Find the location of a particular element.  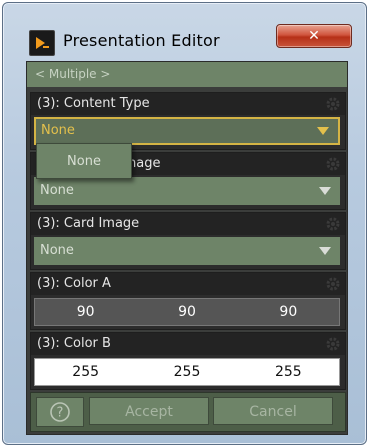

help-icon: ? is located at coordinates (60, 412).